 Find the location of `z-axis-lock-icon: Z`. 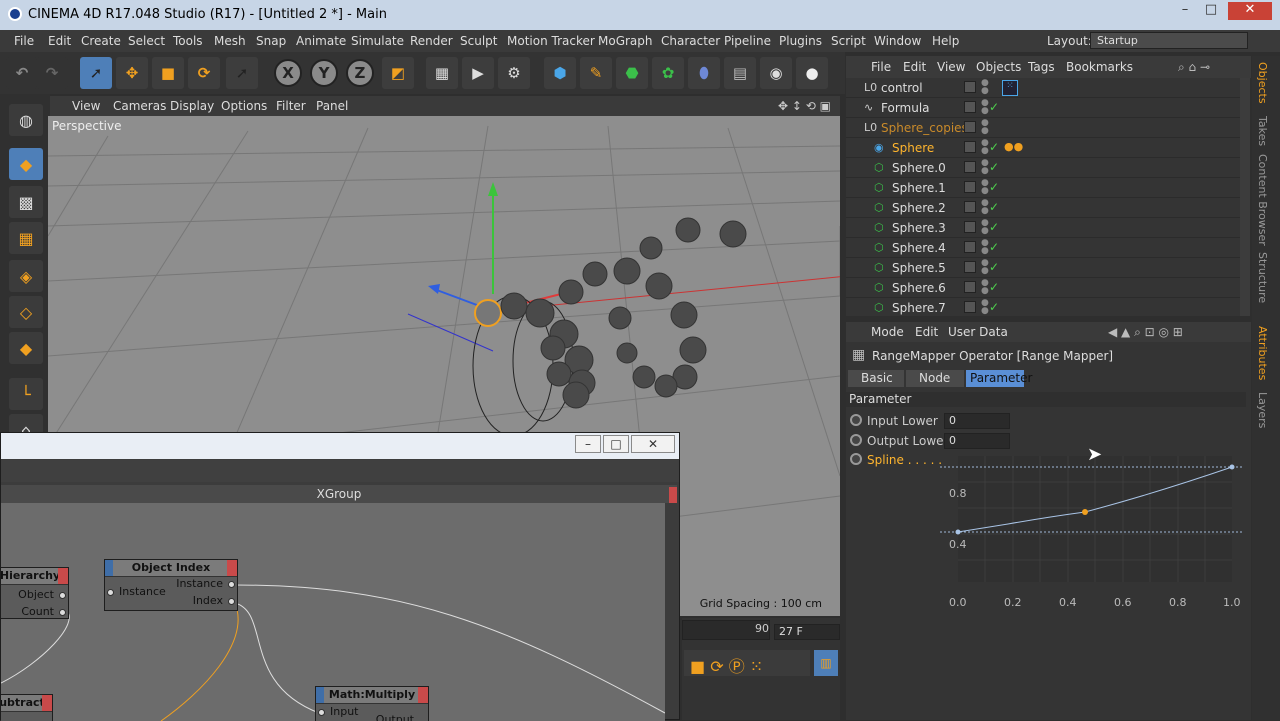

z-axis-lock-icon: Z is located at coordinates (360, 73).